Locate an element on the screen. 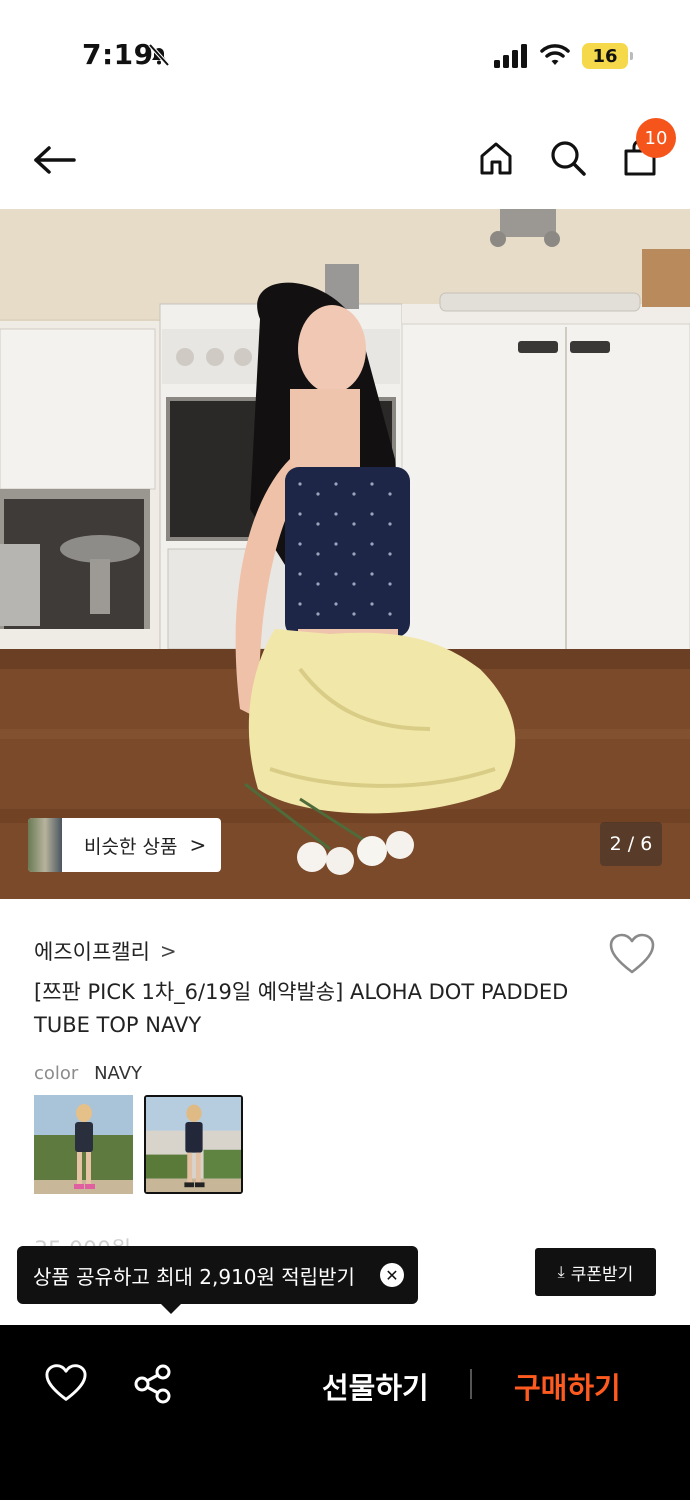  similar-product-thumbnail is located at coordinates (45, 845).